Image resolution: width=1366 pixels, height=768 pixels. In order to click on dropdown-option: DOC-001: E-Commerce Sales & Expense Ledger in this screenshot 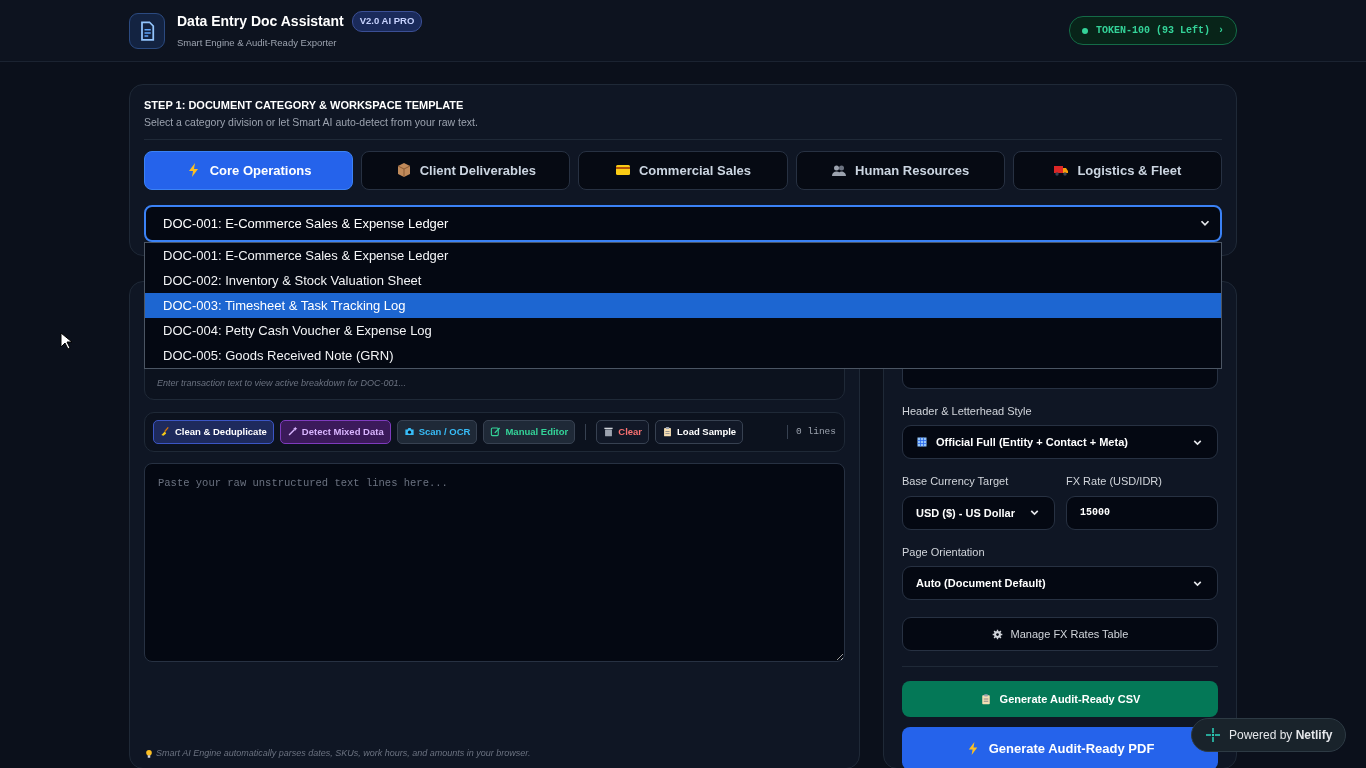, I will do `click(683, 255)`.